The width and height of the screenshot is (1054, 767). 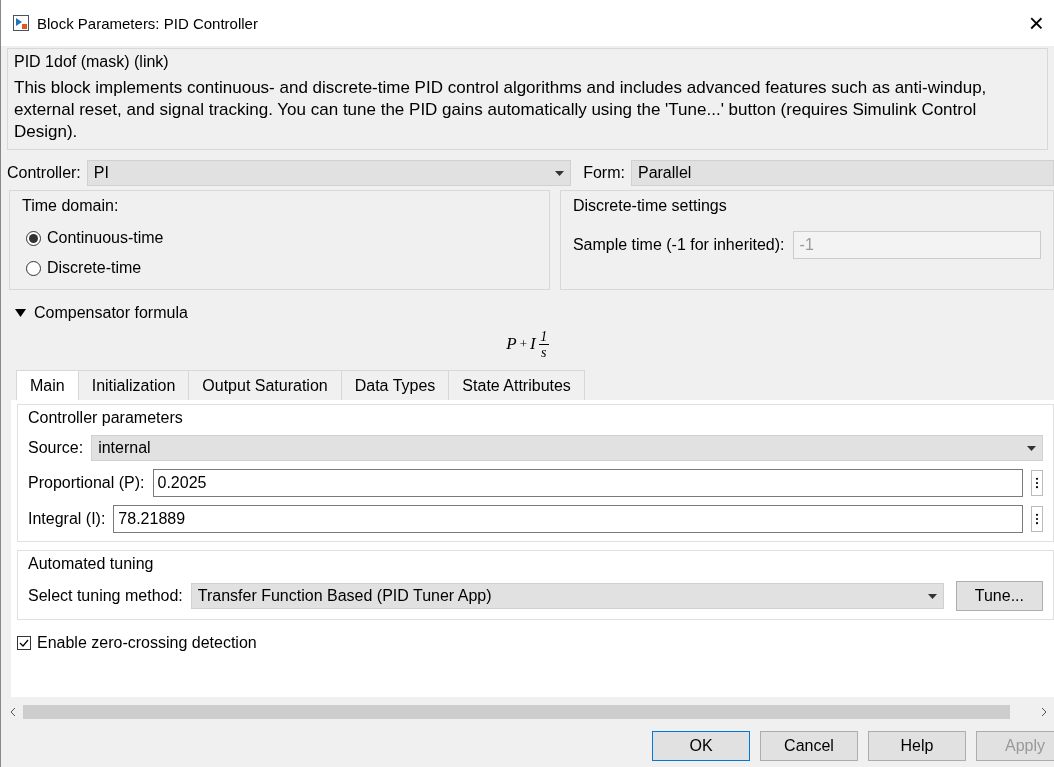 What do you see at coordinates (71, 206) in the screenshot?
I see `group-title: Time domain:` at bounding box center [71, 206].